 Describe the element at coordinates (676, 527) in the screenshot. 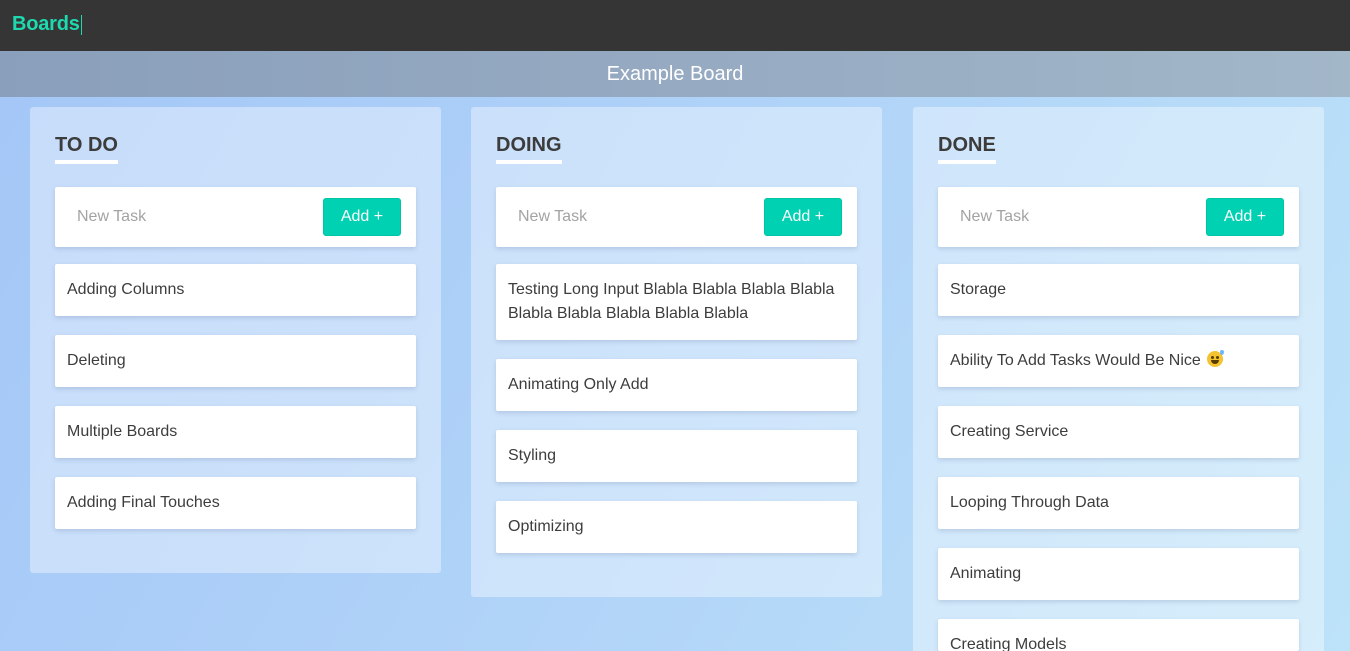

I see `task-card: Optimizing` at that location.